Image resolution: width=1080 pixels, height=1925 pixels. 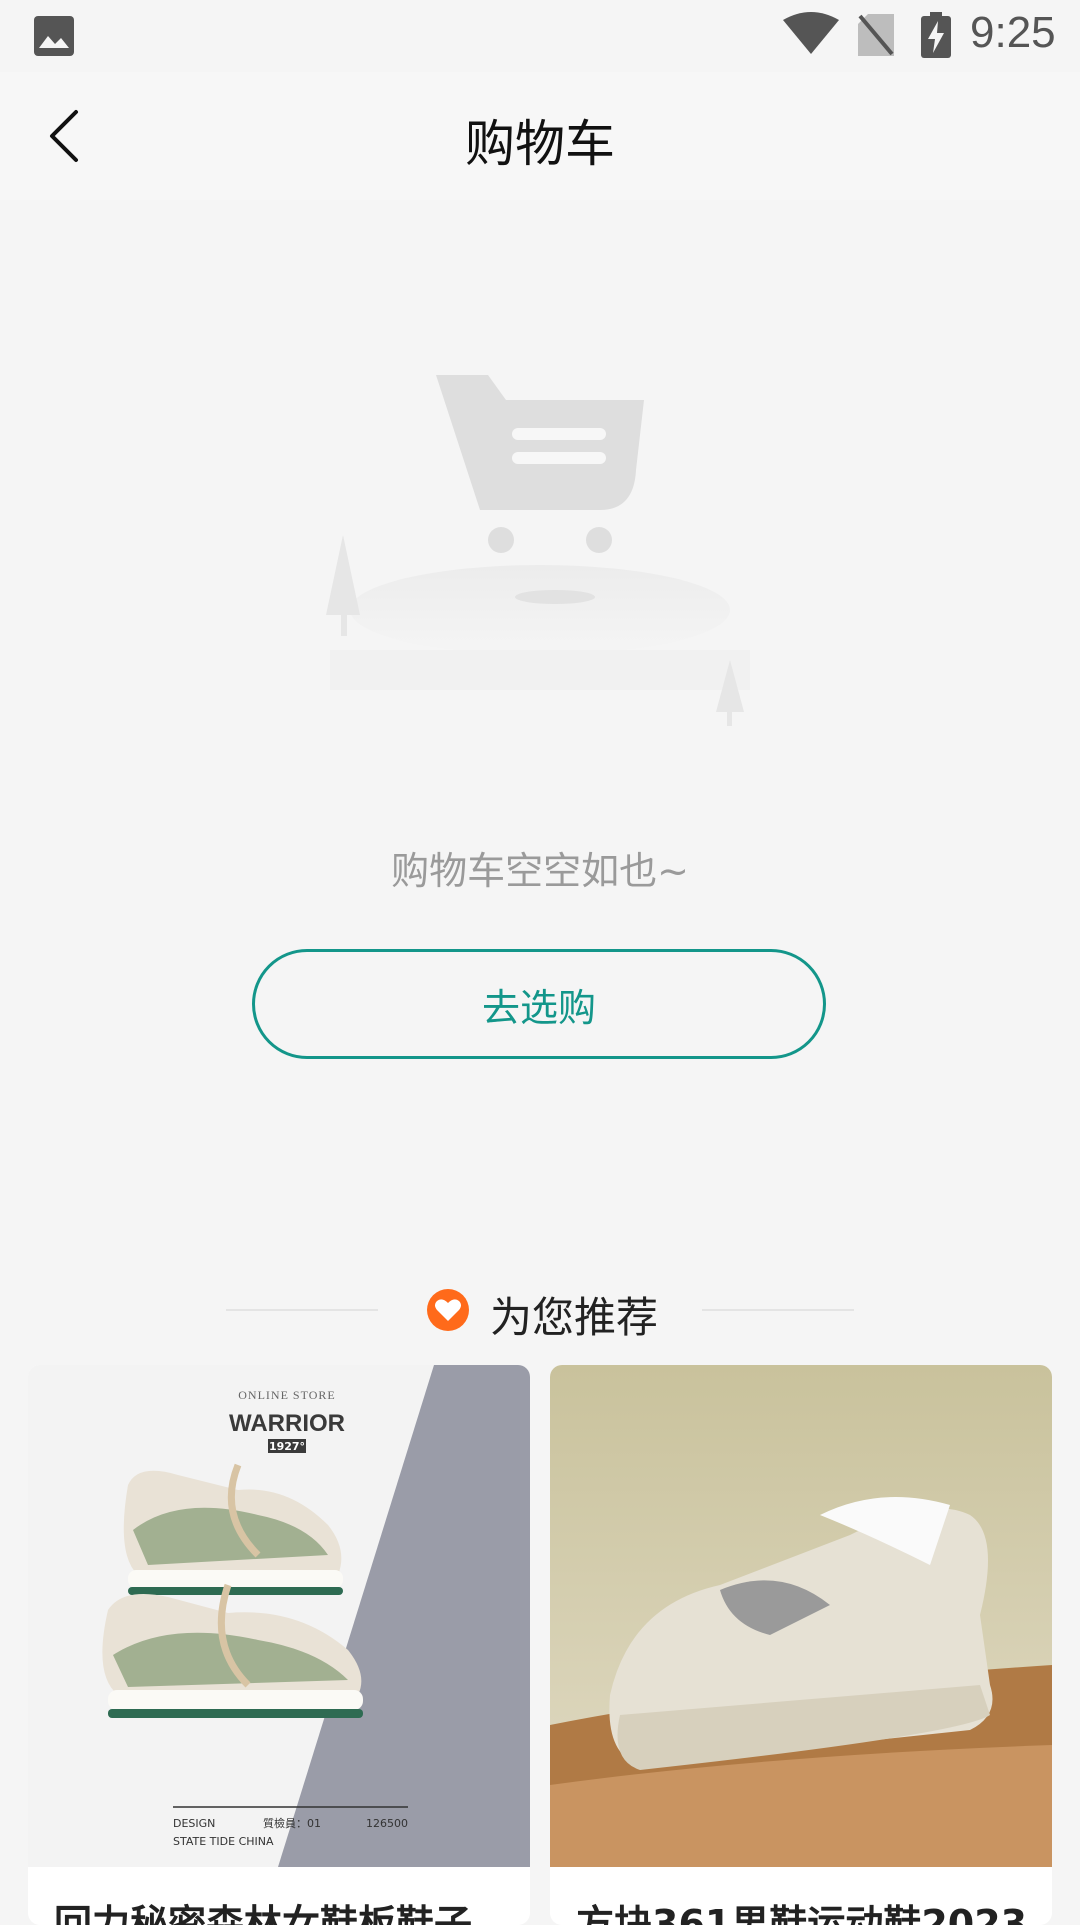 I want to click on divider-right, so click(x=778, y=1310).